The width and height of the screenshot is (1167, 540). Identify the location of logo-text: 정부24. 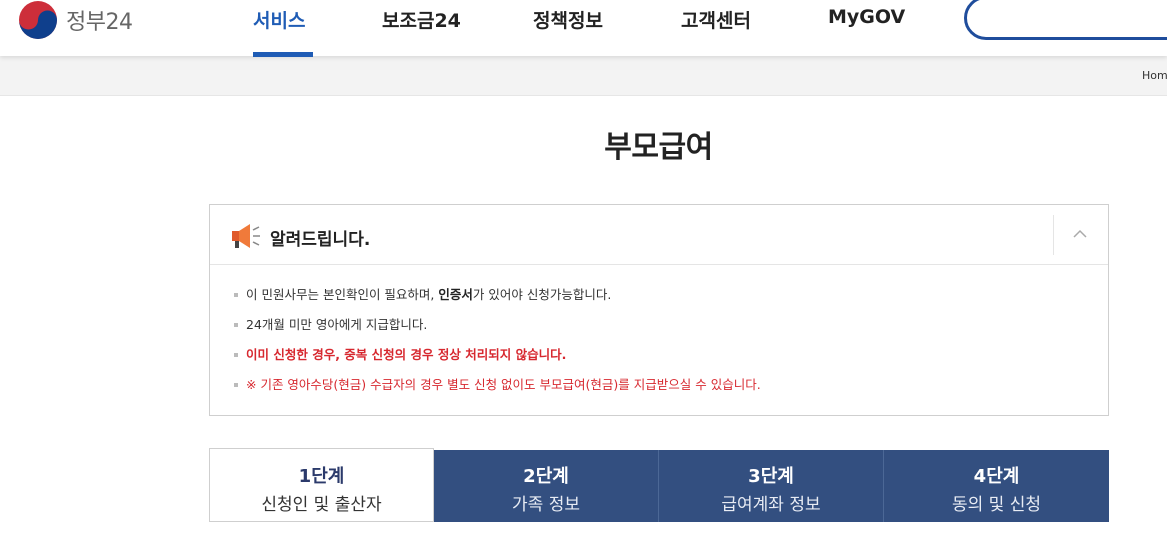
(99, 22).